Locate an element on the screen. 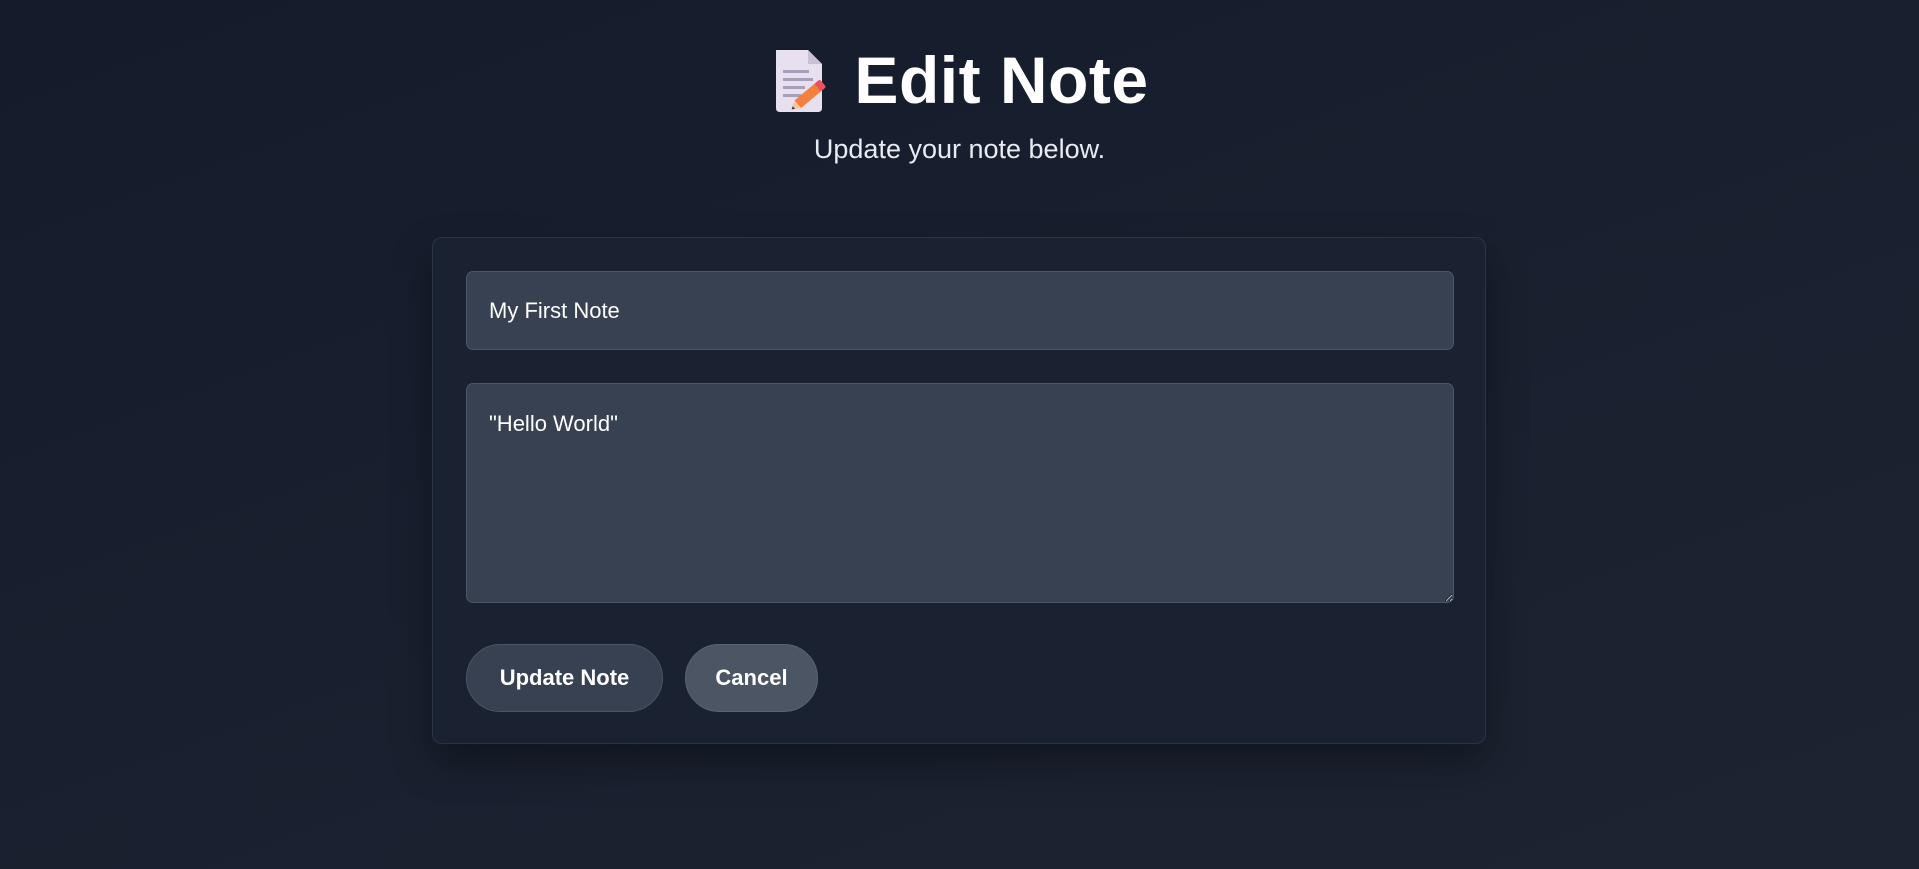  cancel-button: Cancel is located at coordinates (751, 678).